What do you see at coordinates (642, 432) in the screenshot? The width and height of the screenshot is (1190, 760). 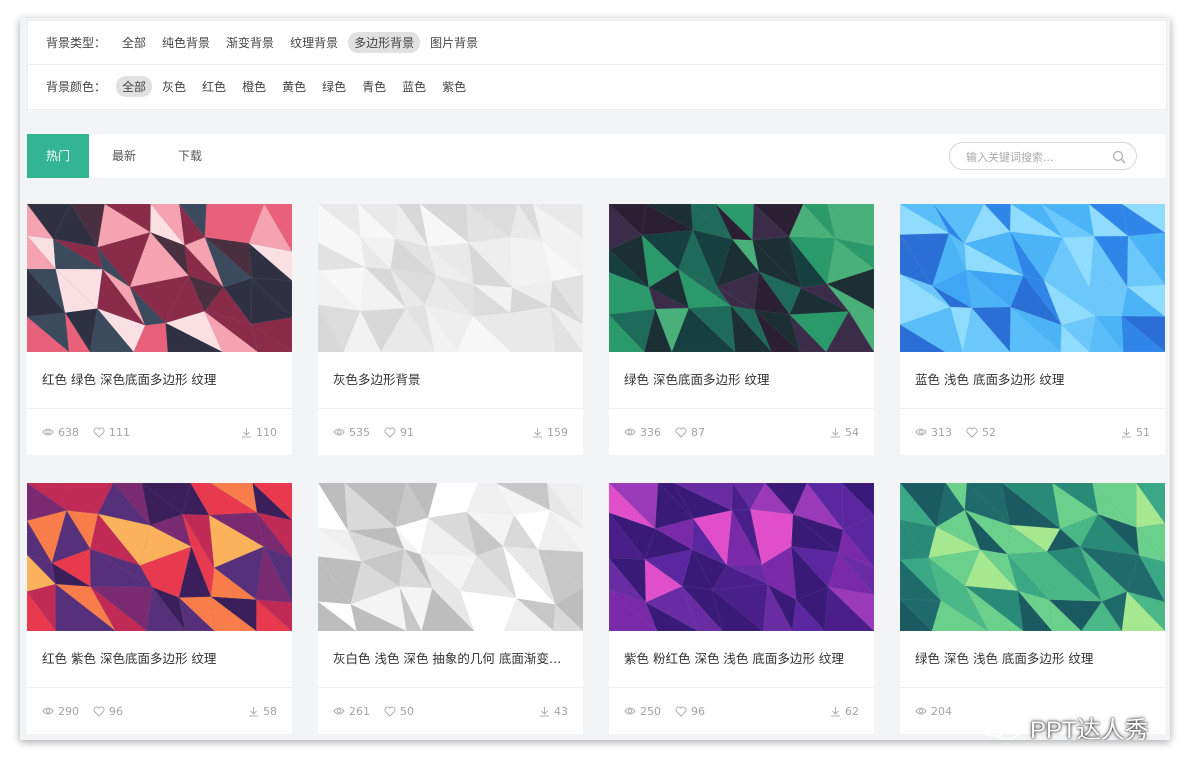 I see `view-count: 336` at bounding box center [642, 432].